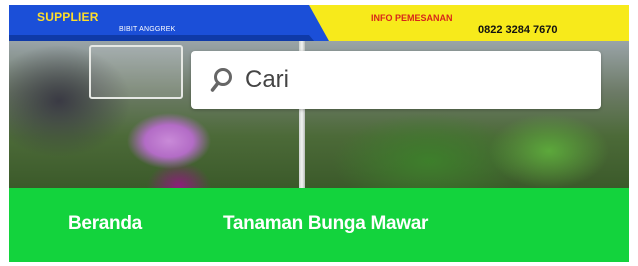  What do you see at coordinates (267, 80) in the screenshot?
I see `search-input: Cari` at bounding box center [267, 80].